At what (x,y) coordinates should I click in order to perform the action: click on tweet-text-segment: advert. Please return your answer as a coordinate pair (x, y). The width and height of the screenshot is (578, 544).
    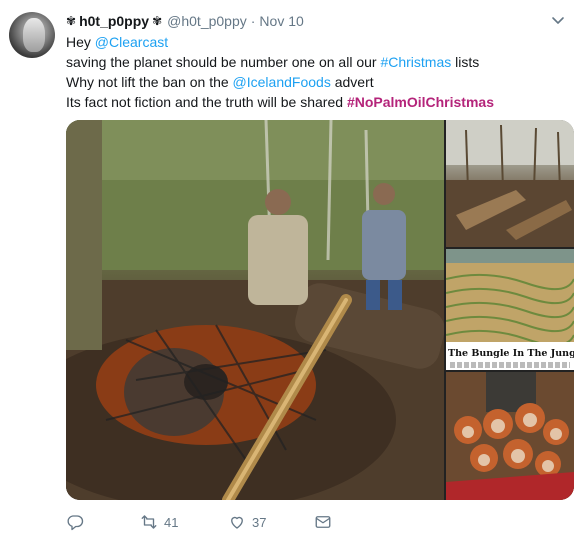
    Looking at the image, I should click on (352, 82).